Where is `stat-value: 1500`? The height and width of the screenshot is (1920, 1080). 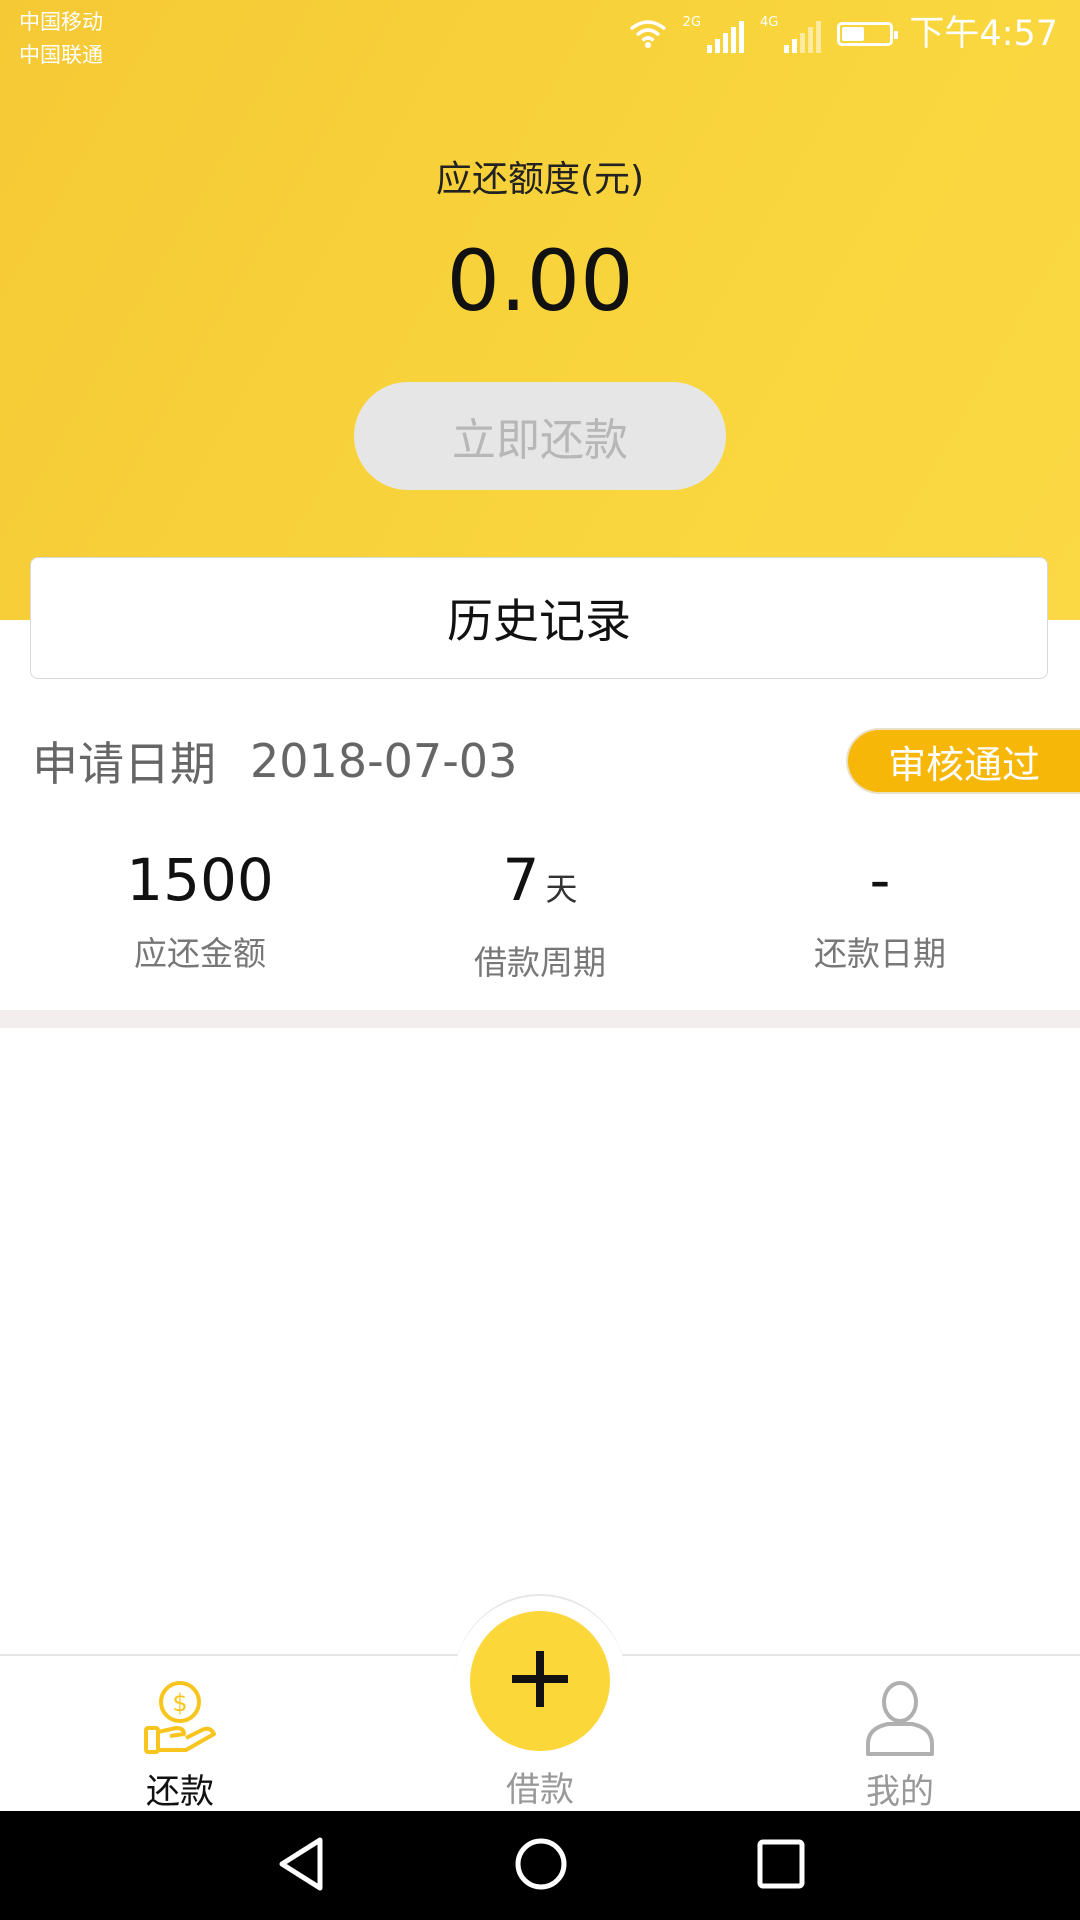
stat-value: 1500 is located at coordinates (200, 880).